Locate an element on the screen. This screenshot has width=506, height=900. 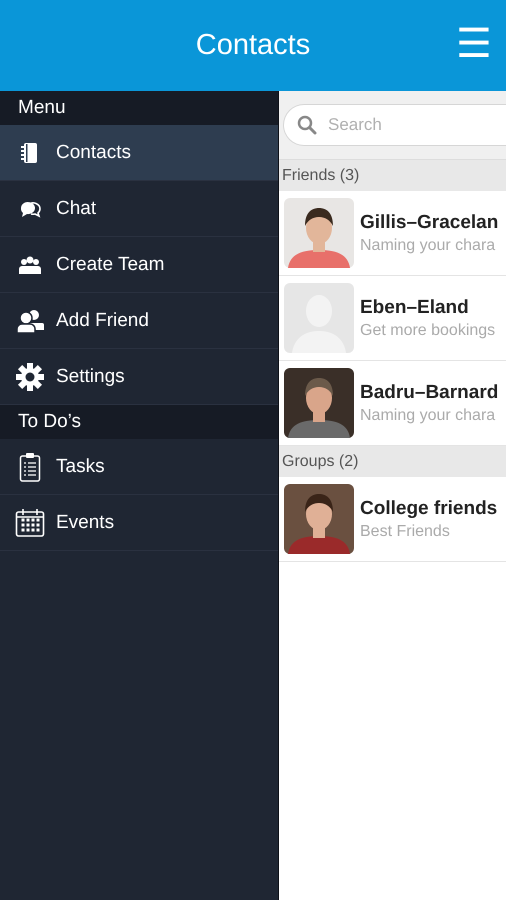
menu-item: Events is located at coordinates (139, 523).